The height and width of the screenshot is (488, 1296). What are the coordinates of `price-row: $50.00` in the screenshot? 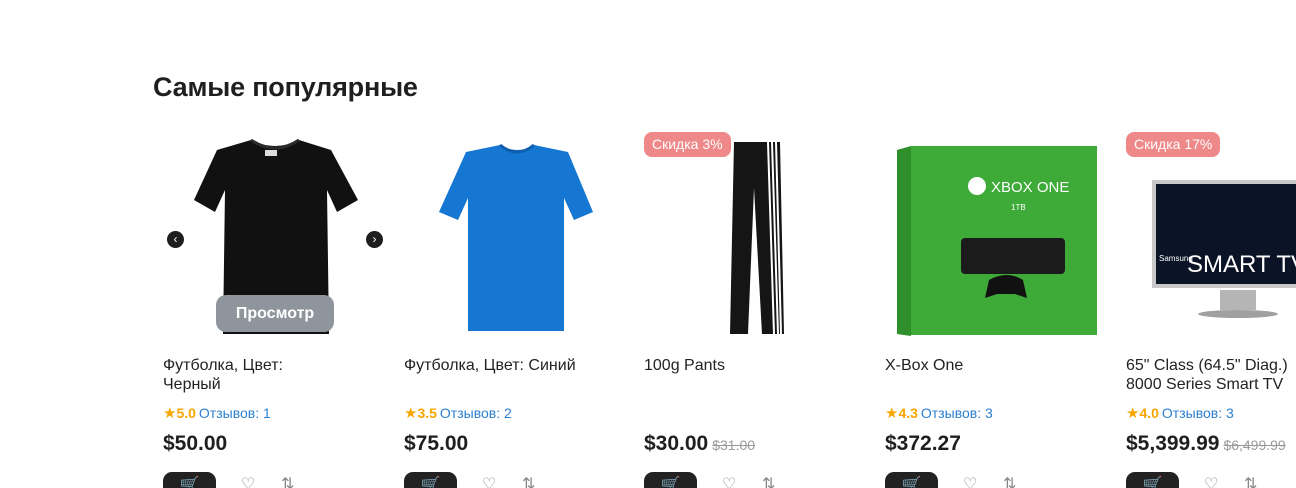 It's located at (195, 444).